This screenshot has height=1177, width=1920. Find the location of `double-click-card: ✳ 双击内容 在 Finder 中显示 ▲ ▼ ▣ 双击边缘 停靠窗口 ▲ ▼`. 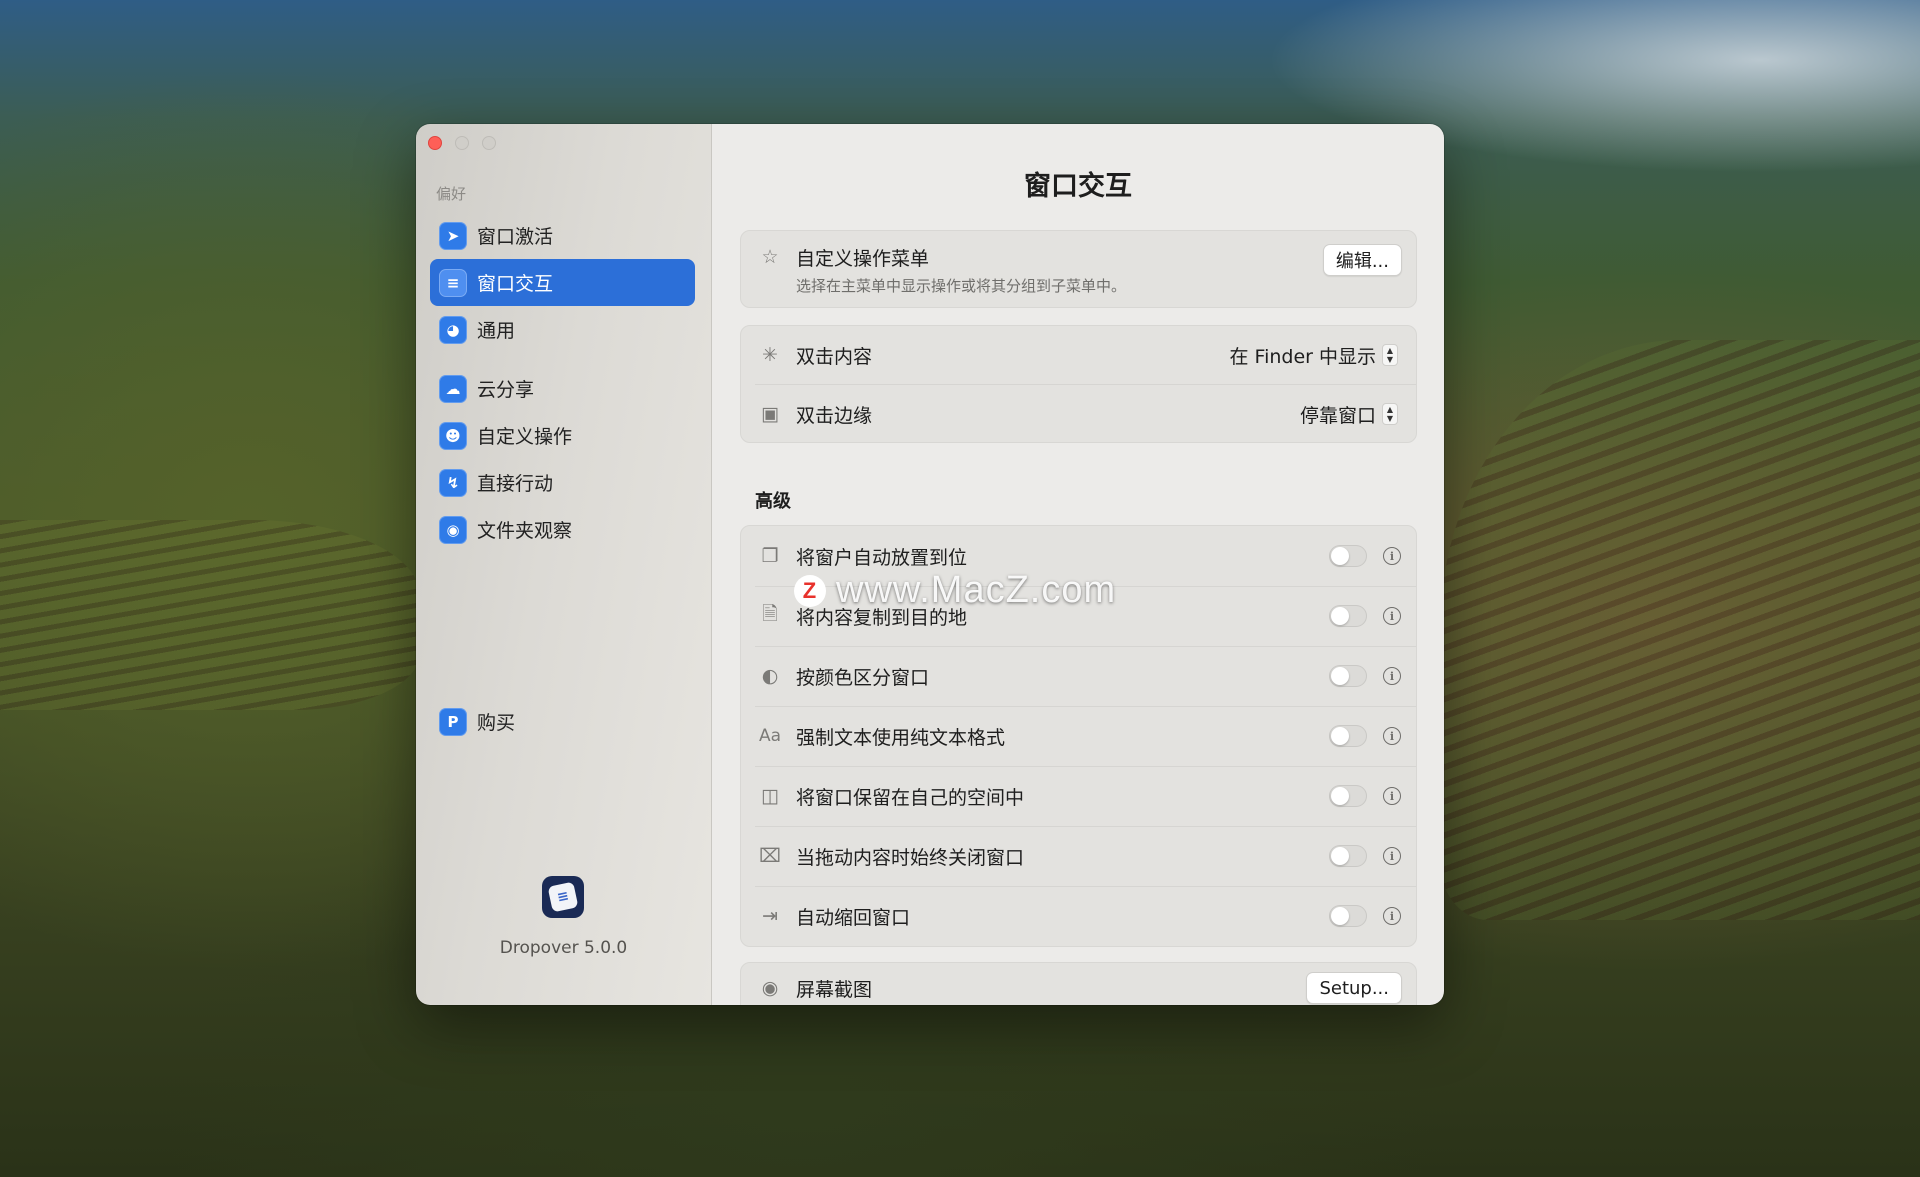

double-click-card: ✳ 双击内容 在 Finder 中显示 ▲ ▼ ▣ 双击边缘 停靠窗口 ▲ ▼ is located at coordinates (1078, 384).